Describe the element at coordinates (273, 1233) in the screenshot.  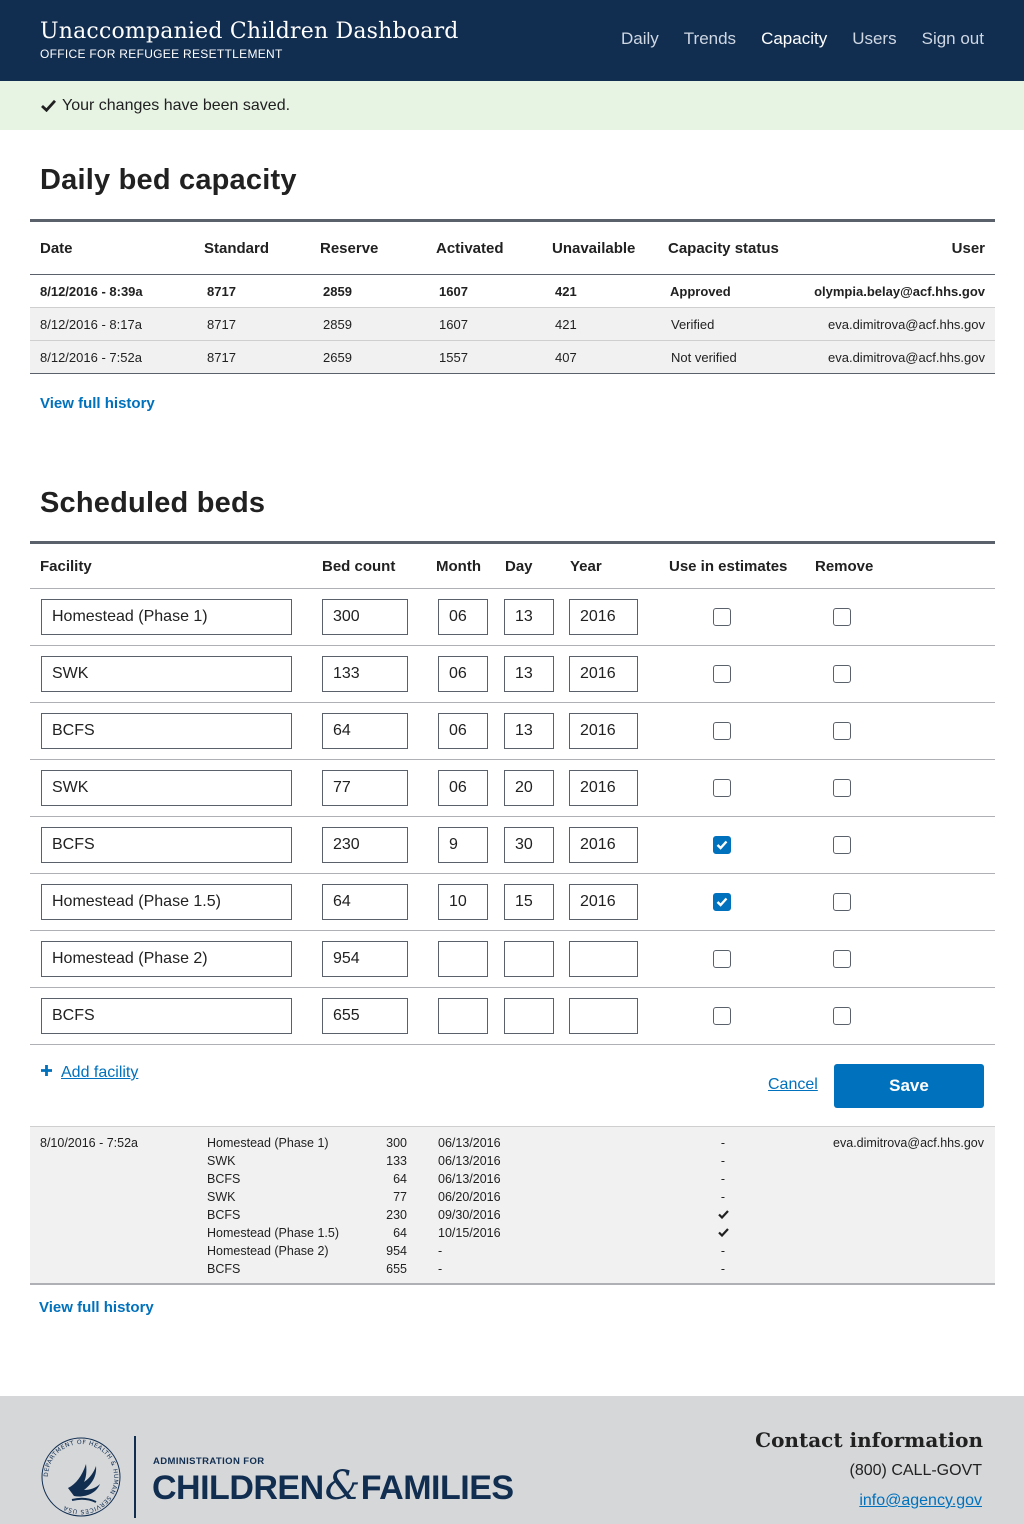
I see `history-facility: Homestead (Phase 1.5)` at that location.